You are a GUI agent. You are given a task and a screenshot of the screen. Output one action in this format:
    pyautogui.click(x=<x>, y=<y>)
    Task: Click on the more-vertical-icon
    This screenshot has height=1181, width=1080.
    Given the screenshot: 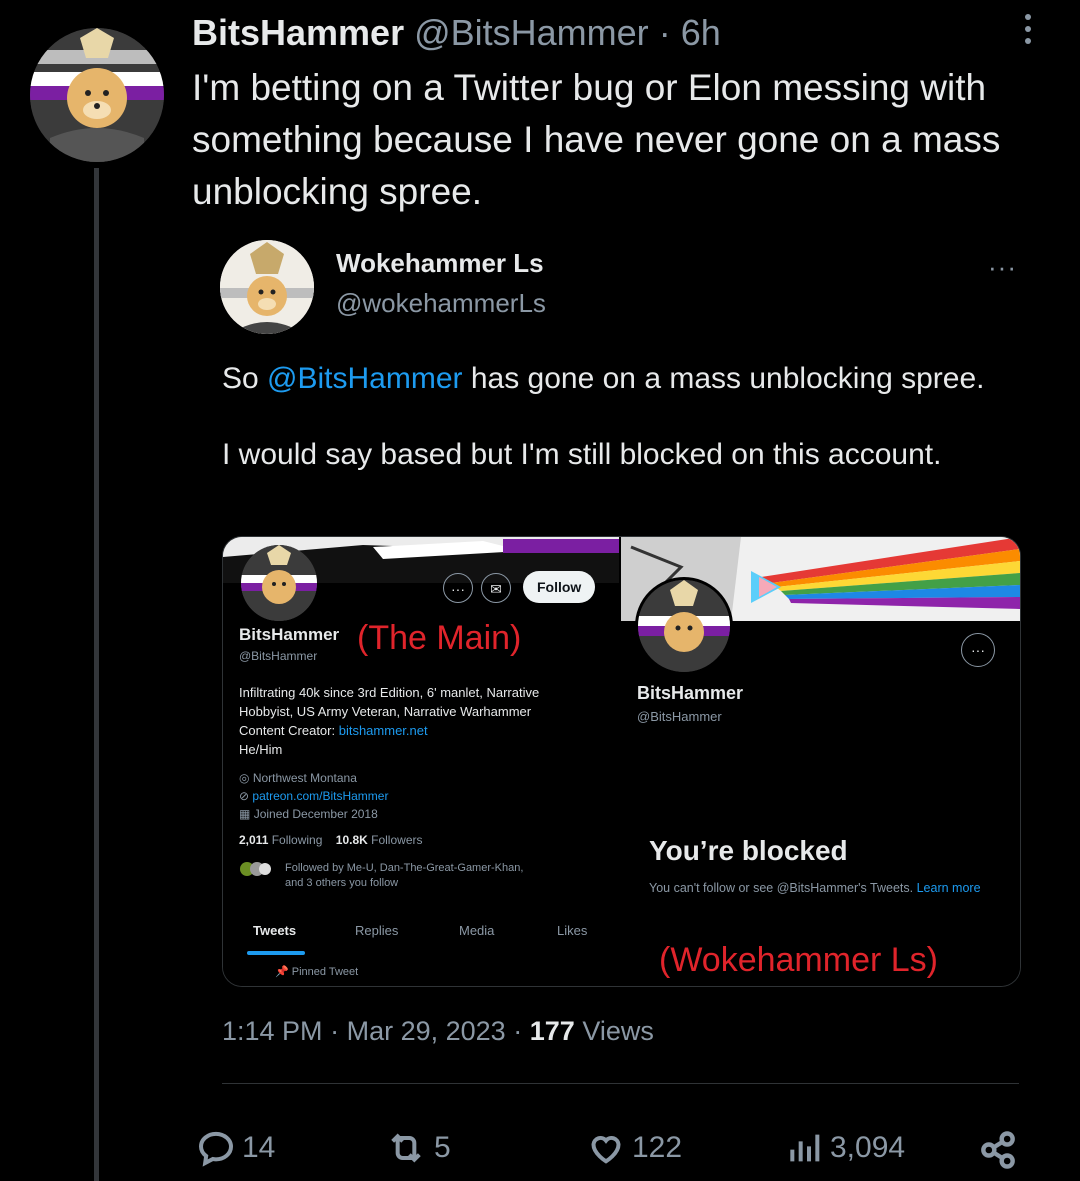 What is the action you would take?
    pyautogui.click(x=1028, y=32)
    